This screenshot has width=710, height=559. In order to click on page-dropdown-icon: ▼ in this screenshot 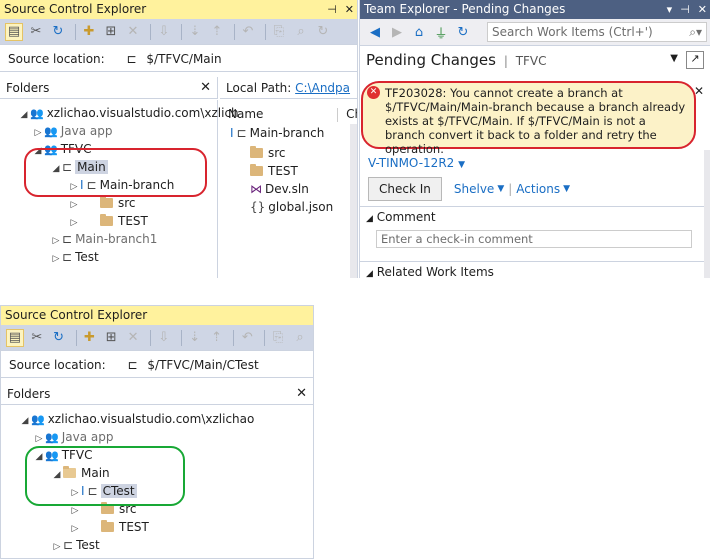, I will do `click(674, 58)`.